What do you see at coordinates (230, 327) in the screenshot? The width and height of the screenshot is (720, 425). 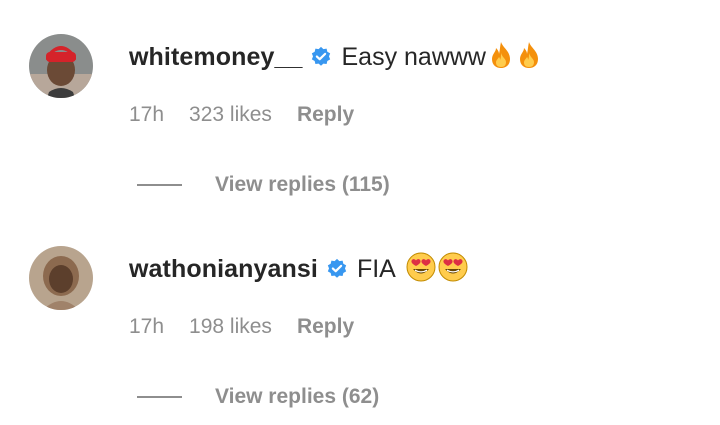 I see `likes-count: 198 likes` at bounding box center [230, 327].